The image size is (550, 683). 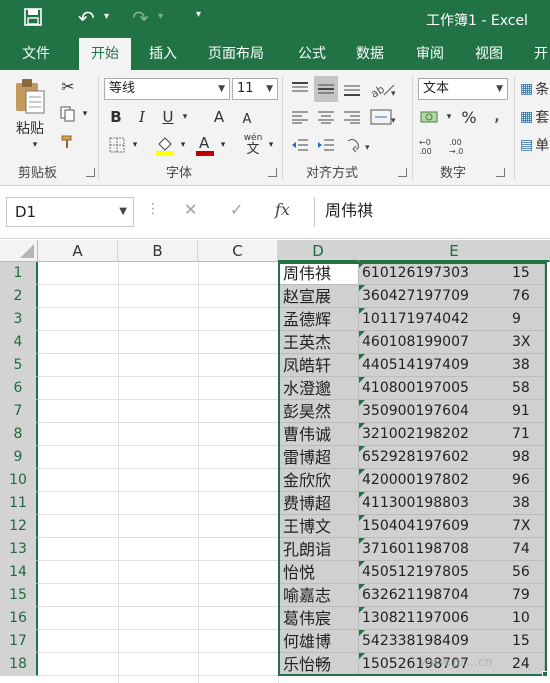 I want to click on name-box: D1 ▼, so click(x=70, y=212).